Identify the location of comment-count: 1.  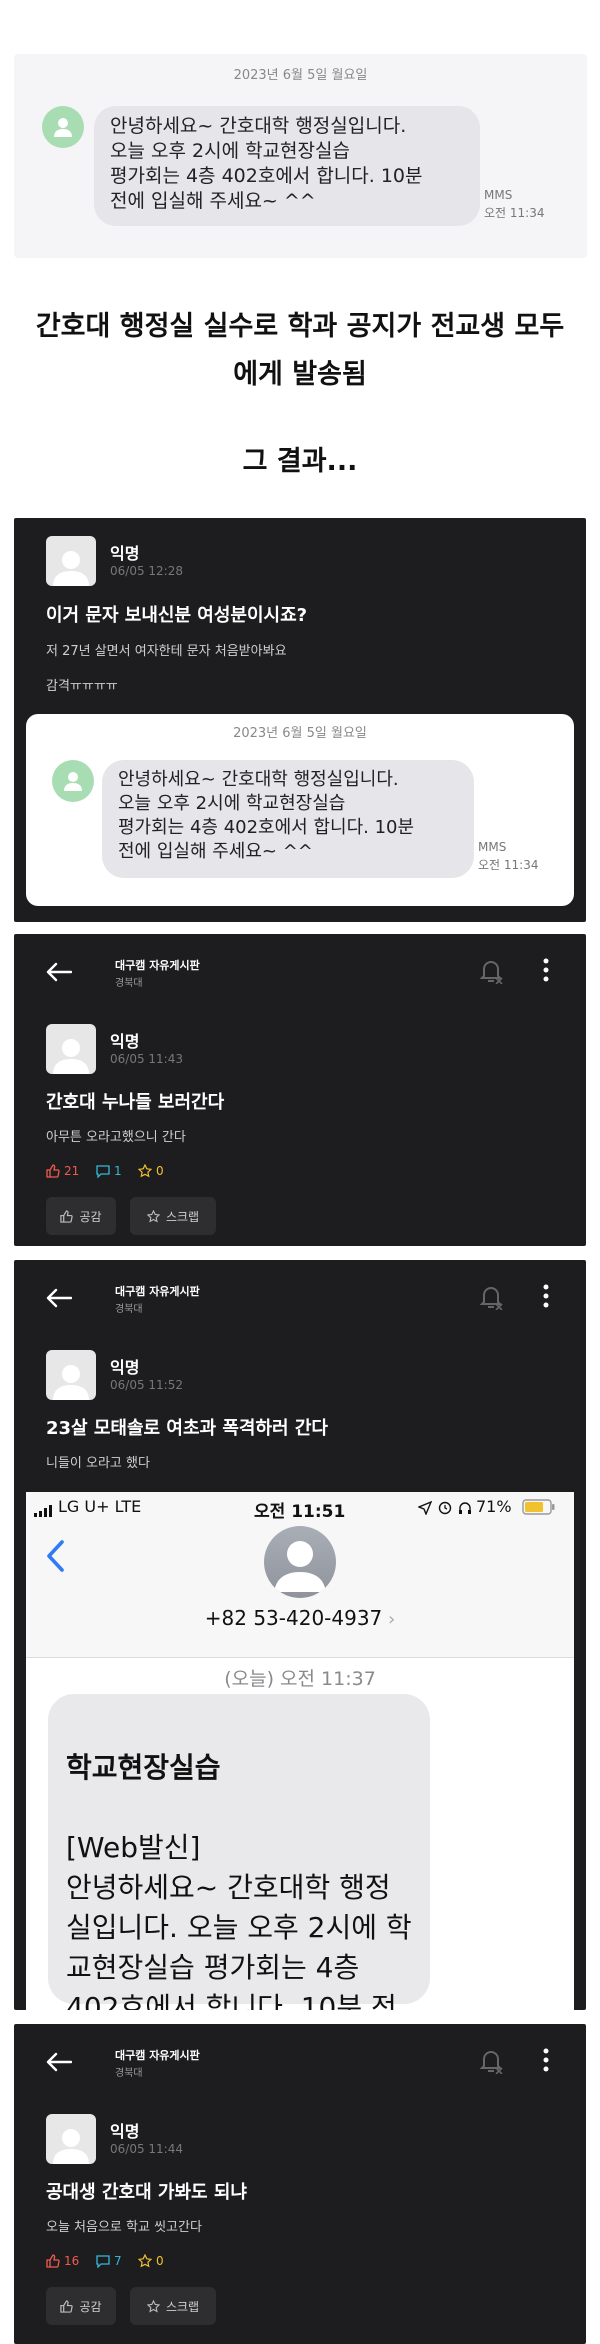
(109, 1171).